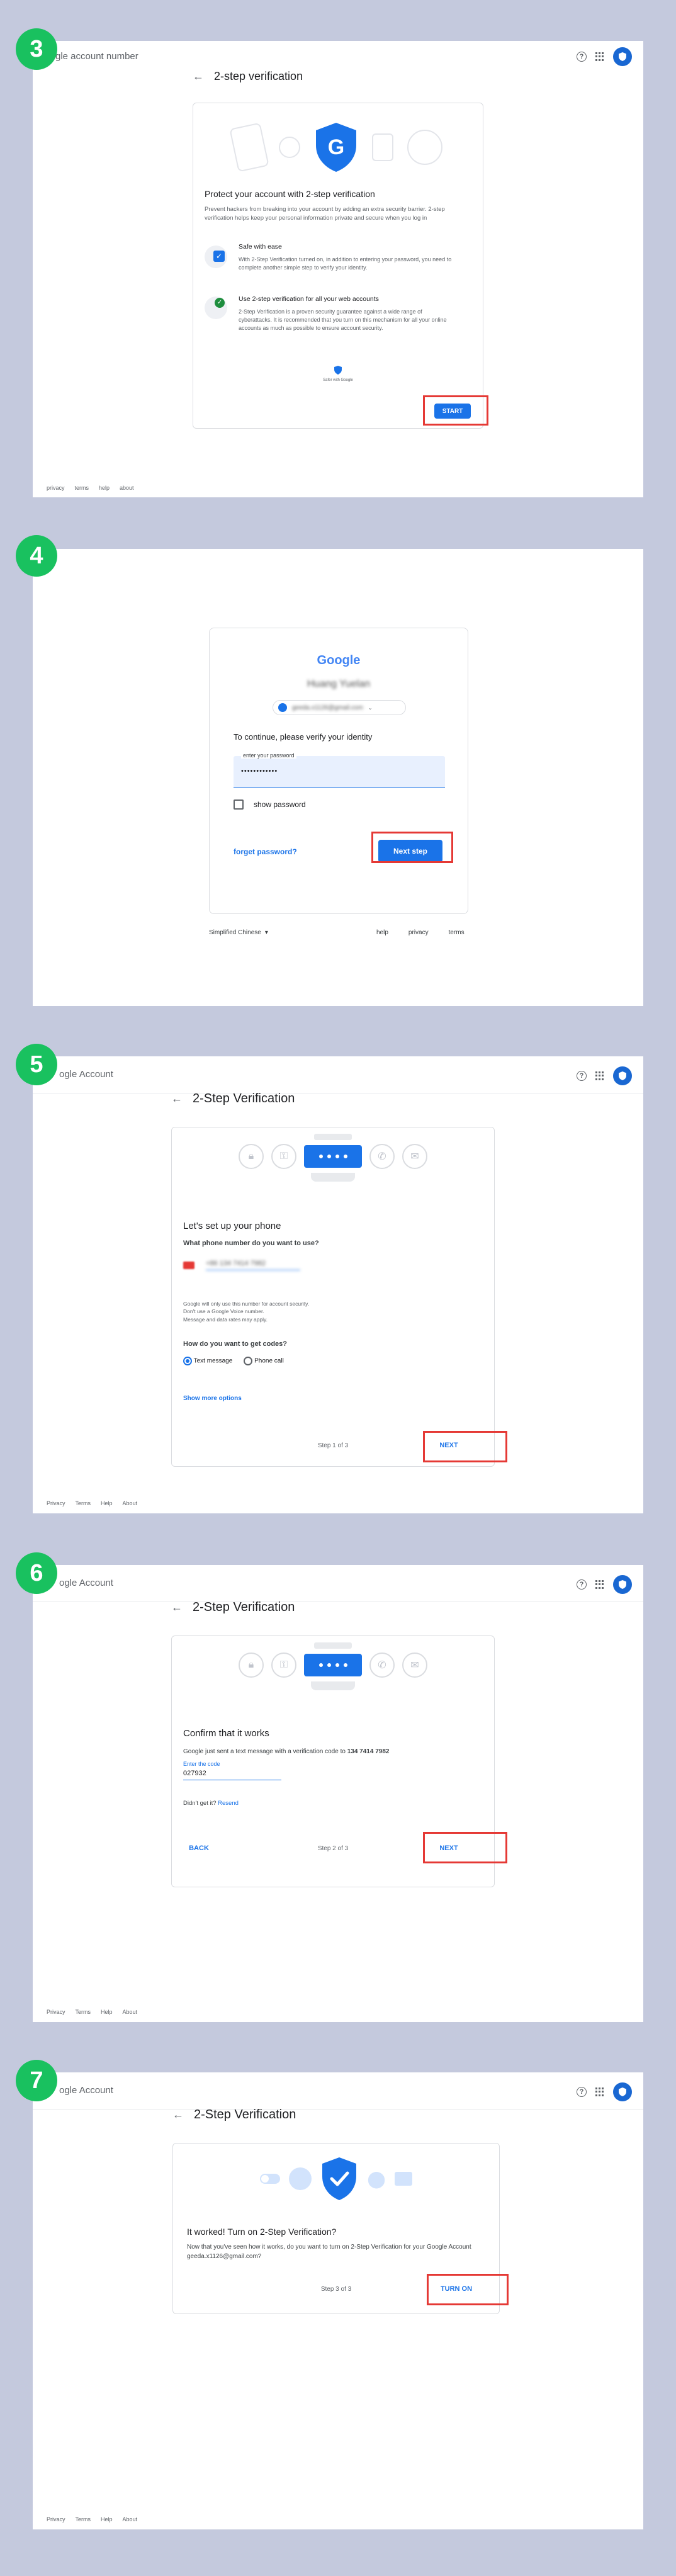  What do you see at coordinates (86, 1583) in the screenshot?
I see `header-brand: ogle Account` at bounding box center [86, 1583].